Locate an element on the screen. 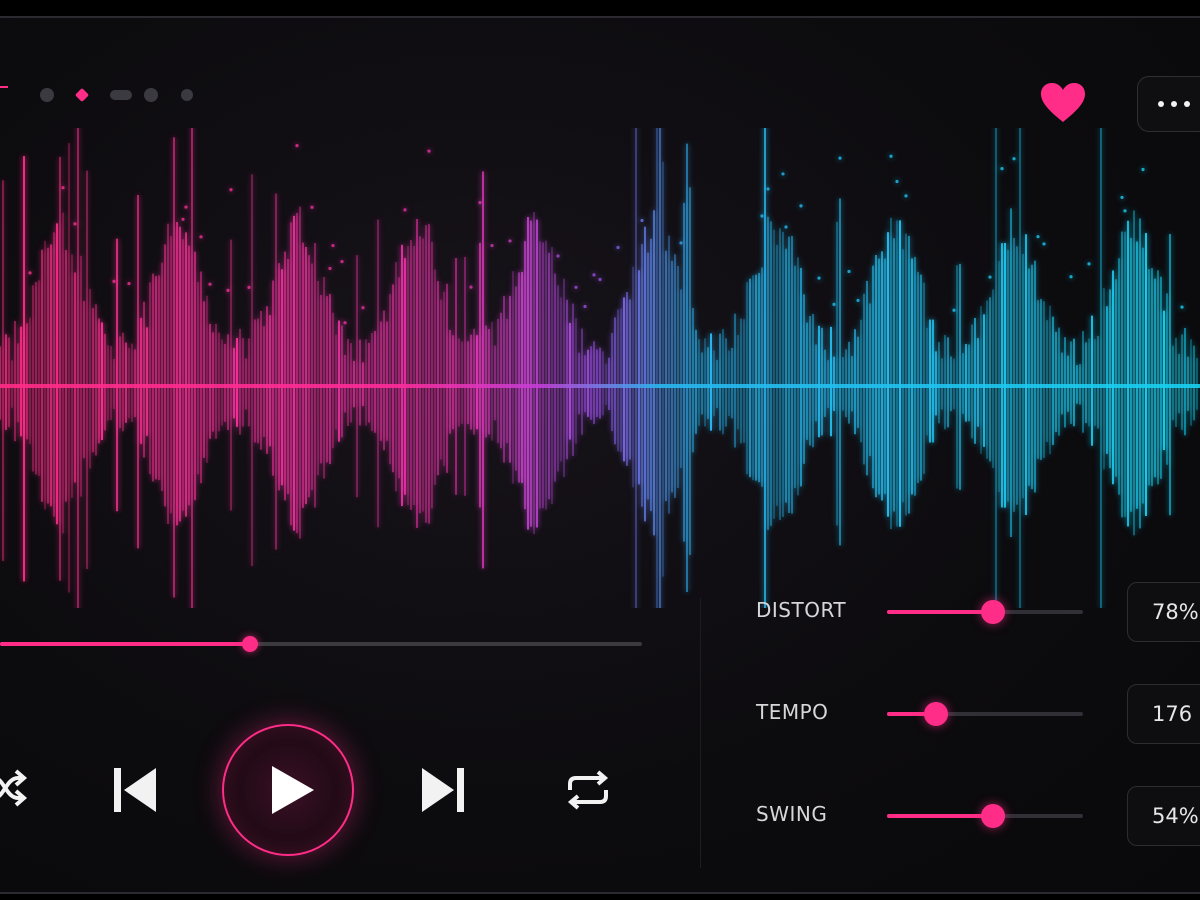 Image resolution: width=1200 pixels, height=900 pixels. distort-slider is located at coordinates (985, 612).